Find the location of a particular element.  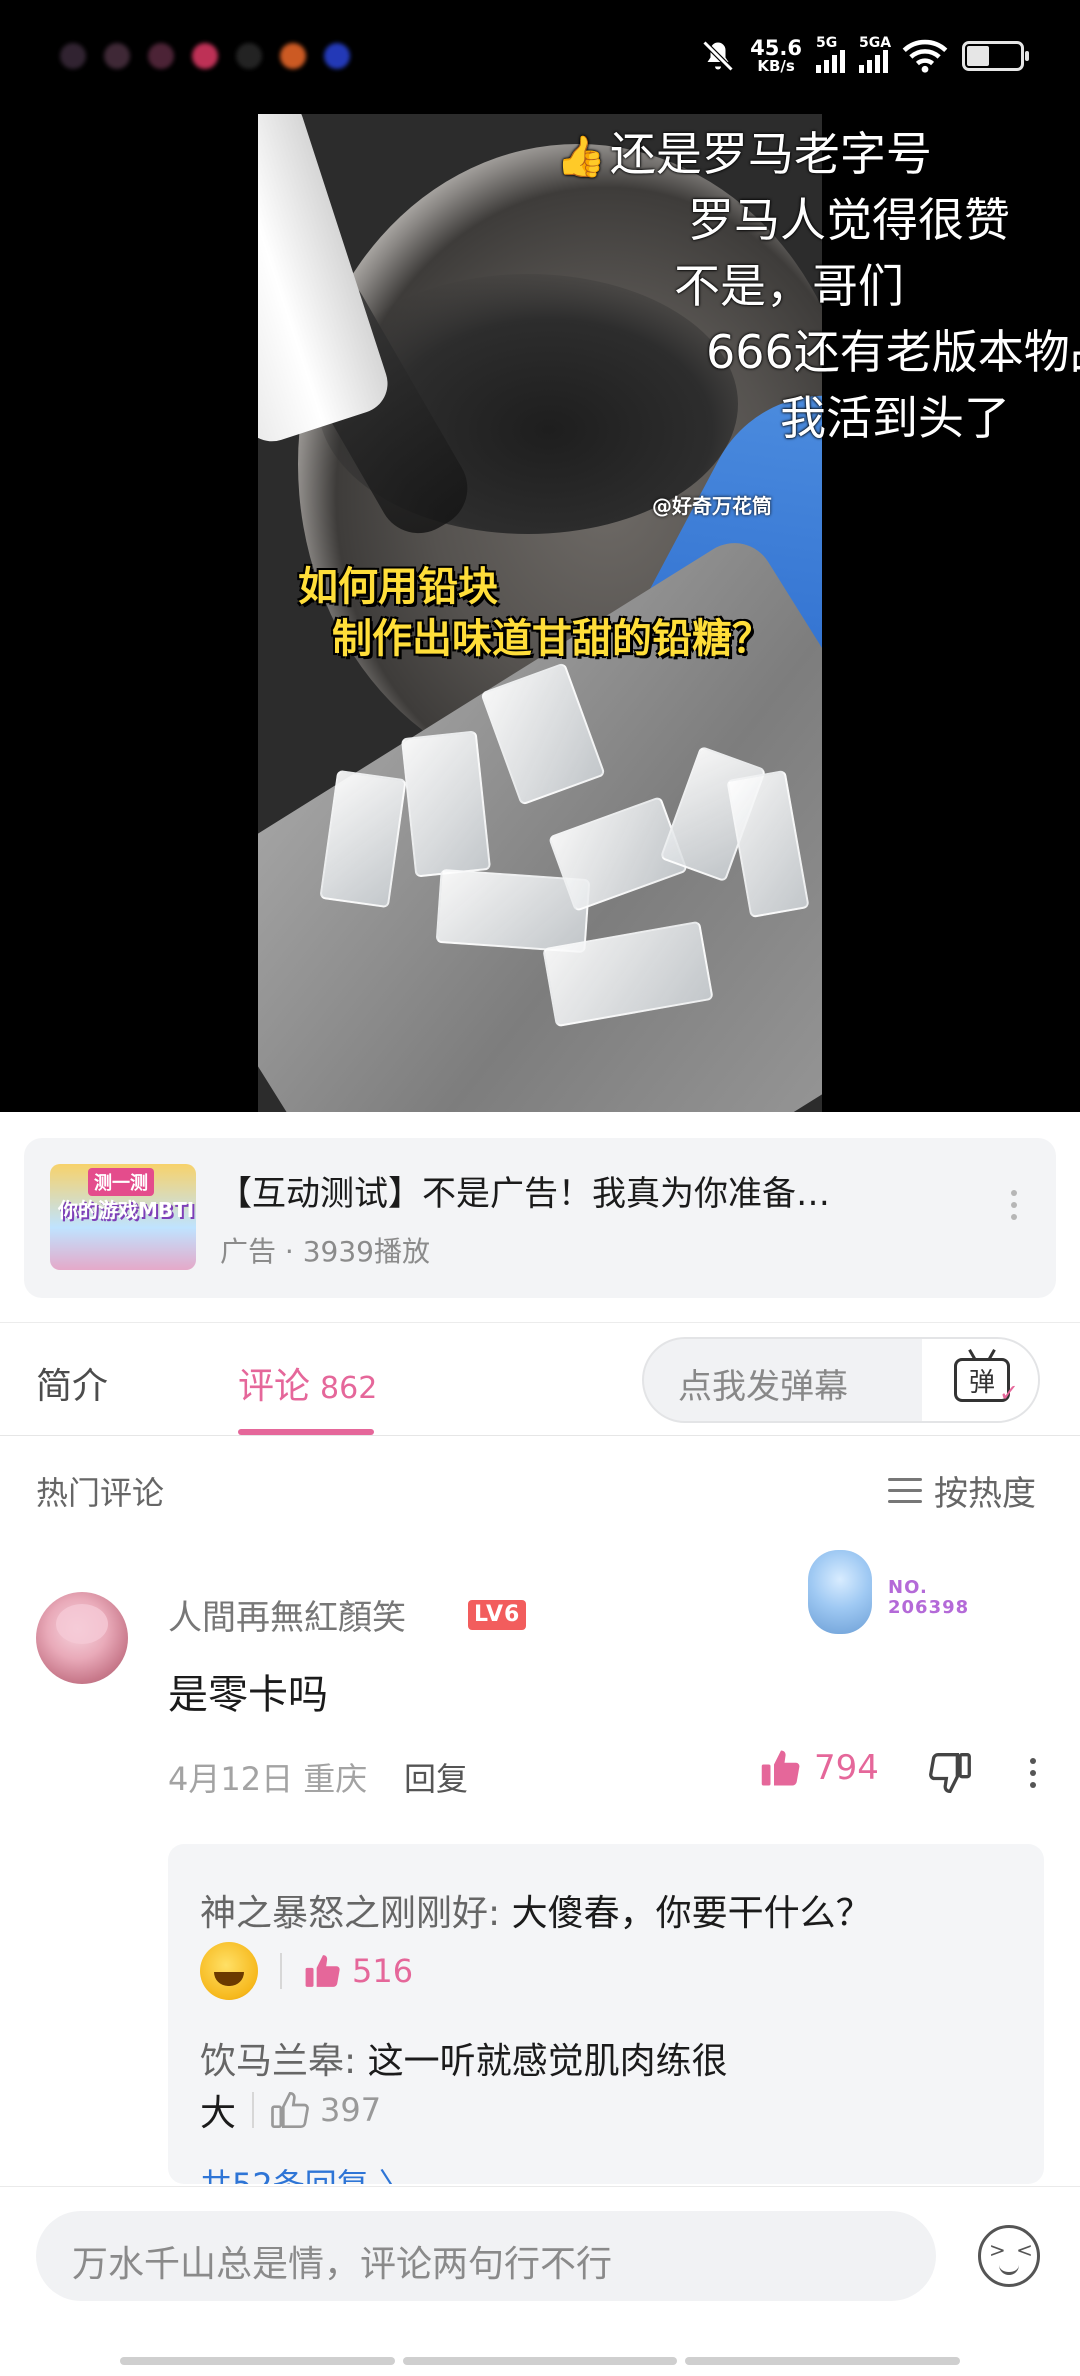

emoji-icon is located at coordinates (1009, 2256).